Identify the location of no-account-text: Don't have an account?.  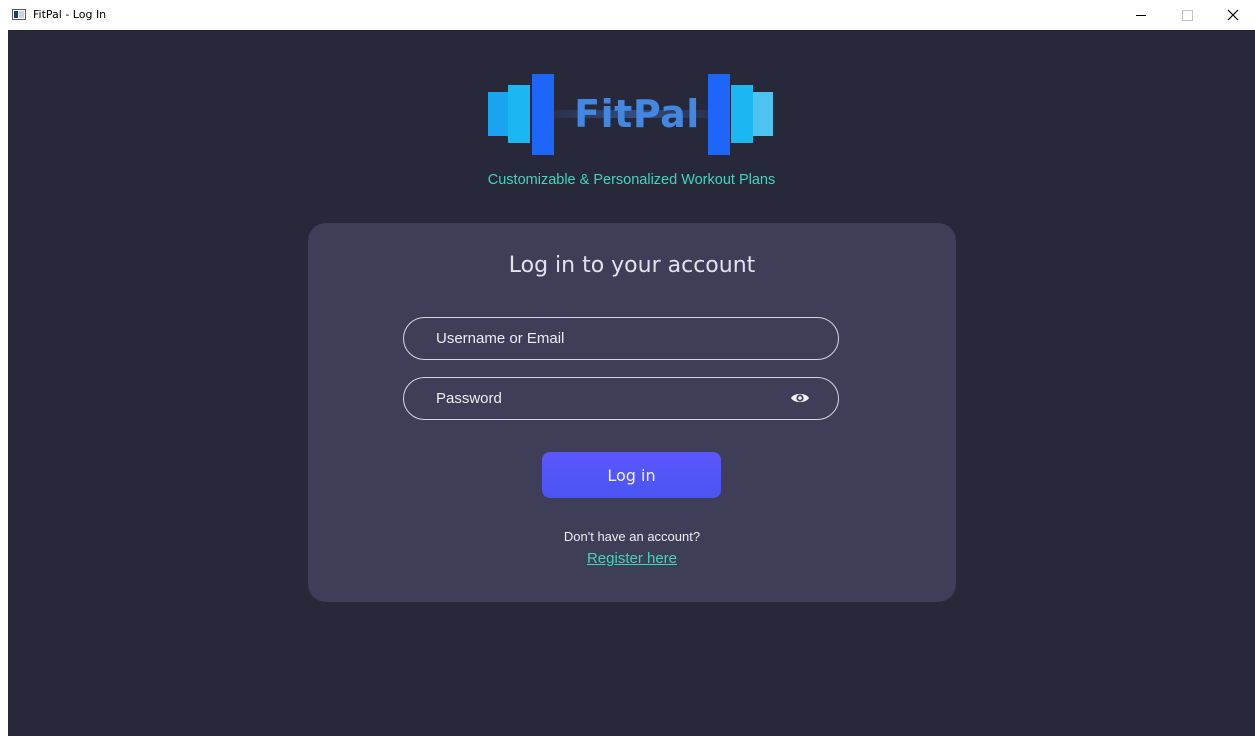
(632, 536).